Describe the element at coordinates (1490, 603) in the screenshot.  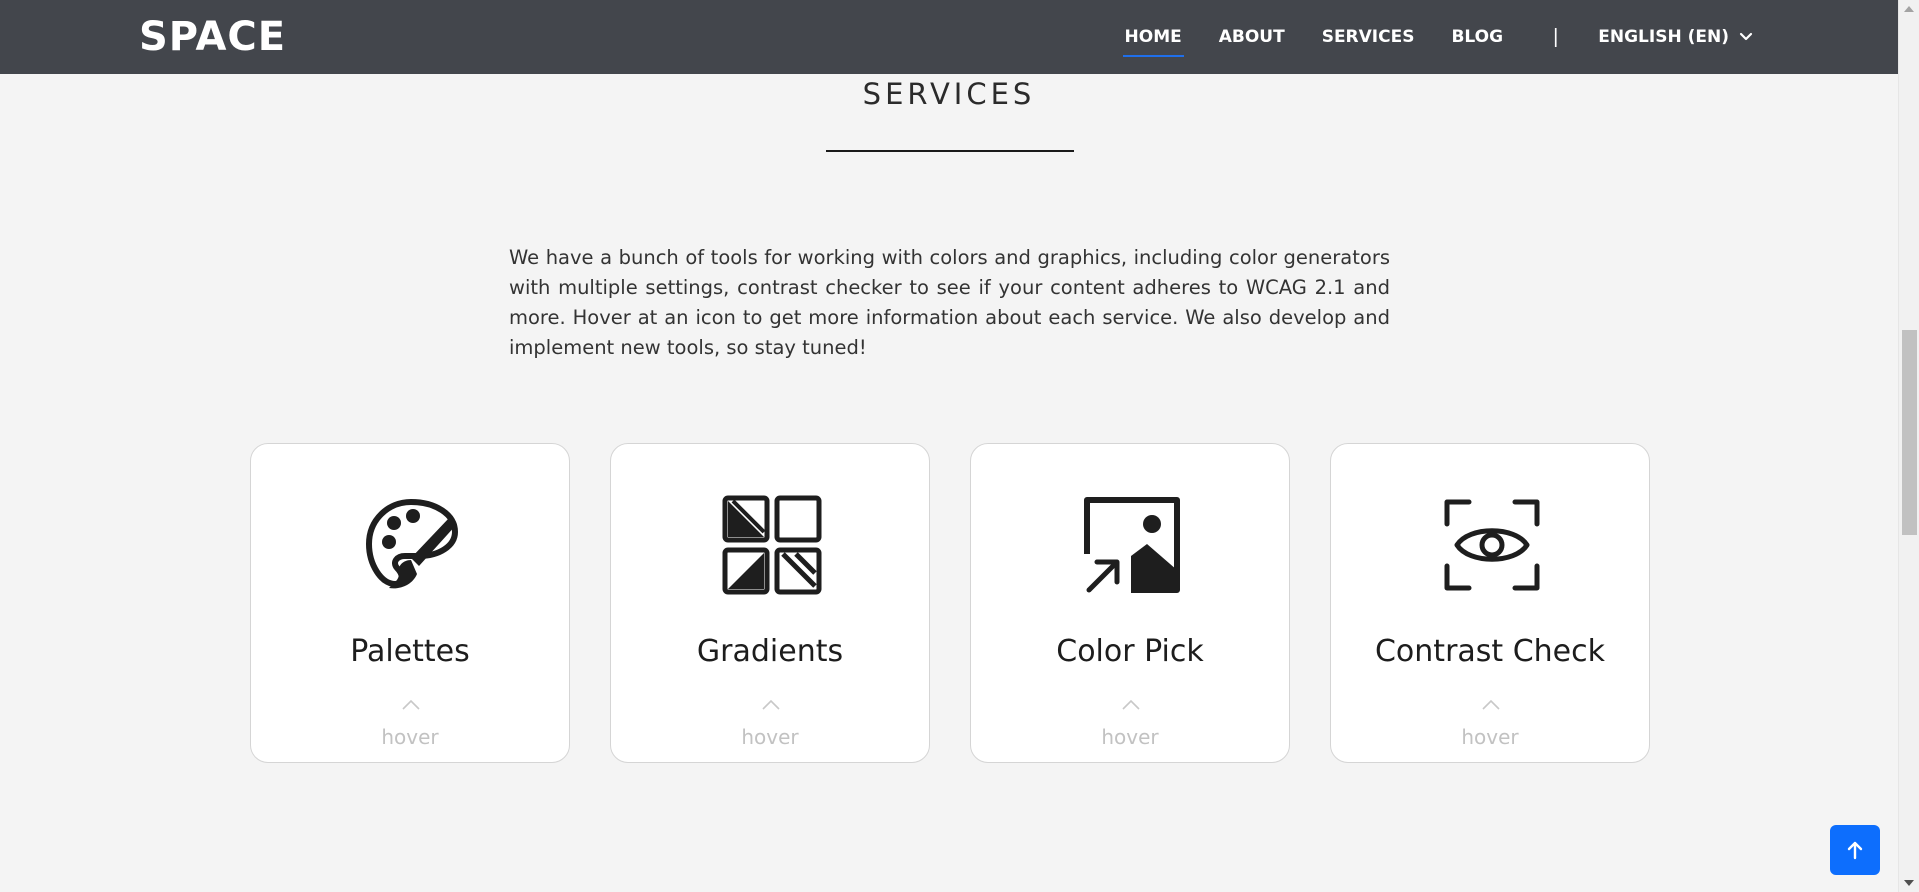
I see `service-card-contrast-check: Contrast Check hover` at that location.